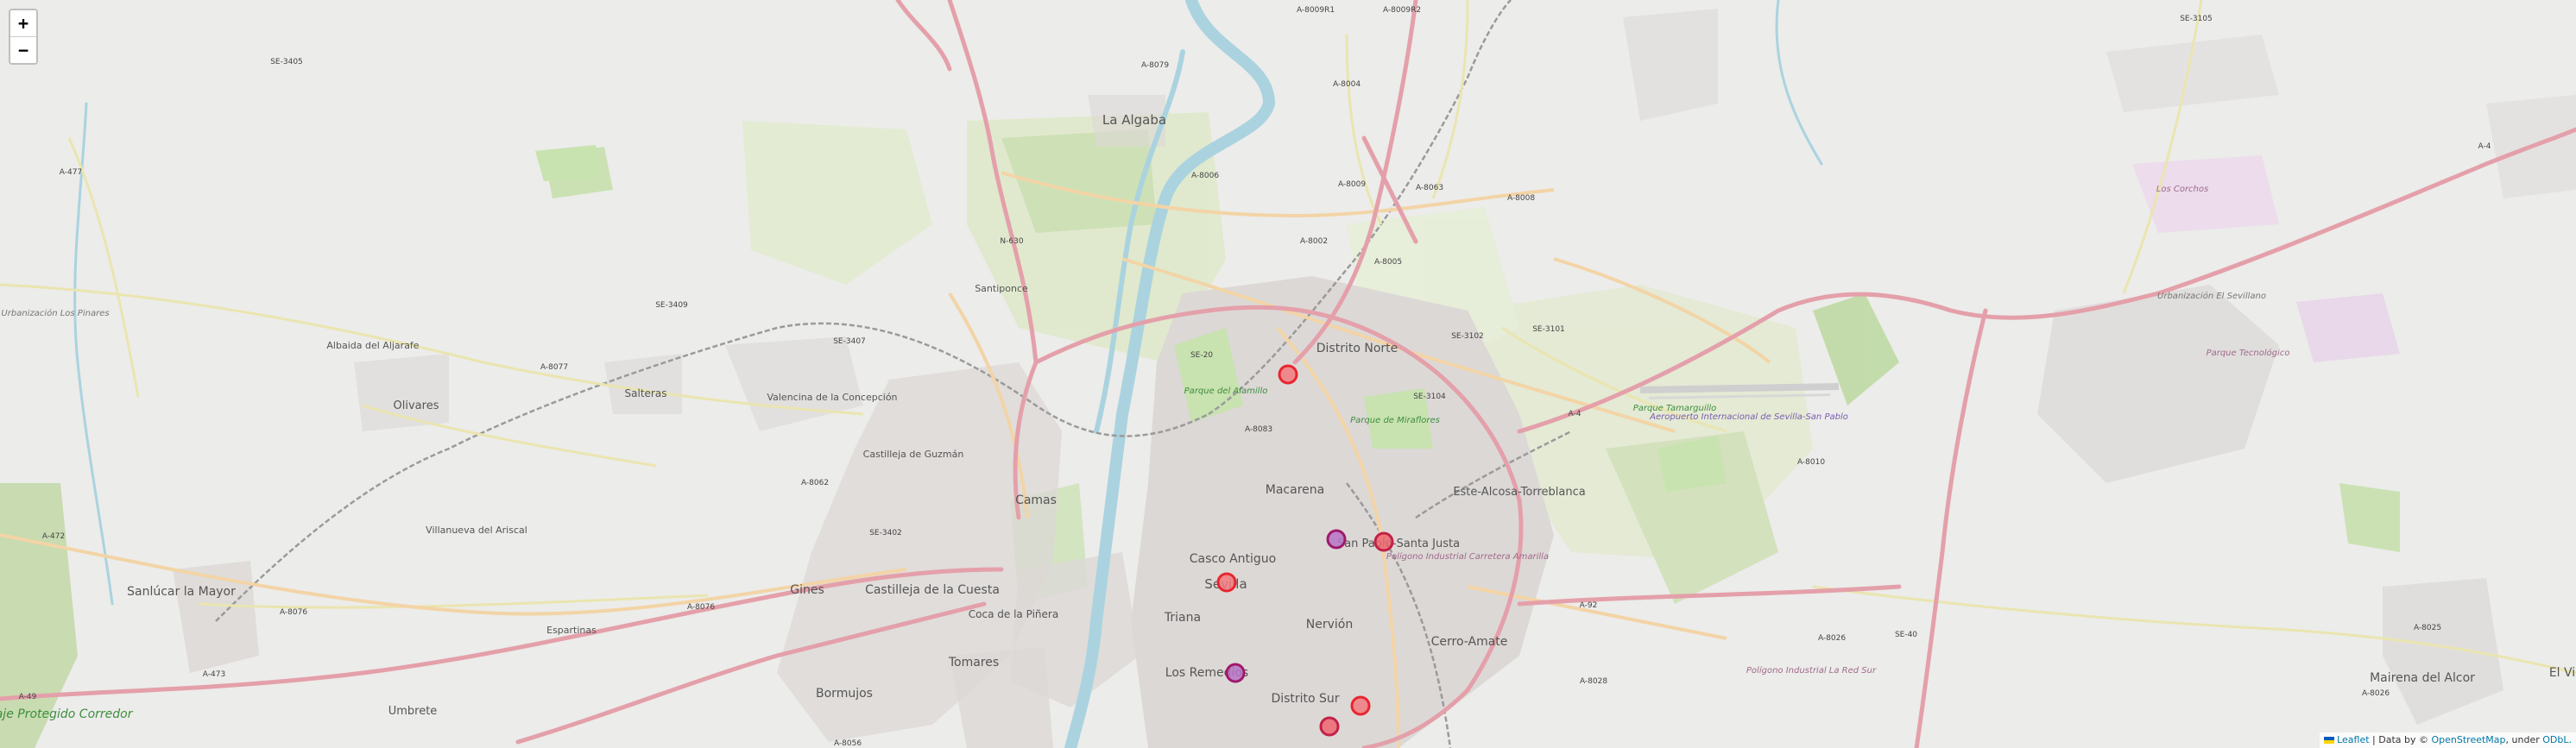  What do you see at coordinates (71, 173) in the screenshot?
I see `road-label-a477: A-477` at bounding box center [71, 173].